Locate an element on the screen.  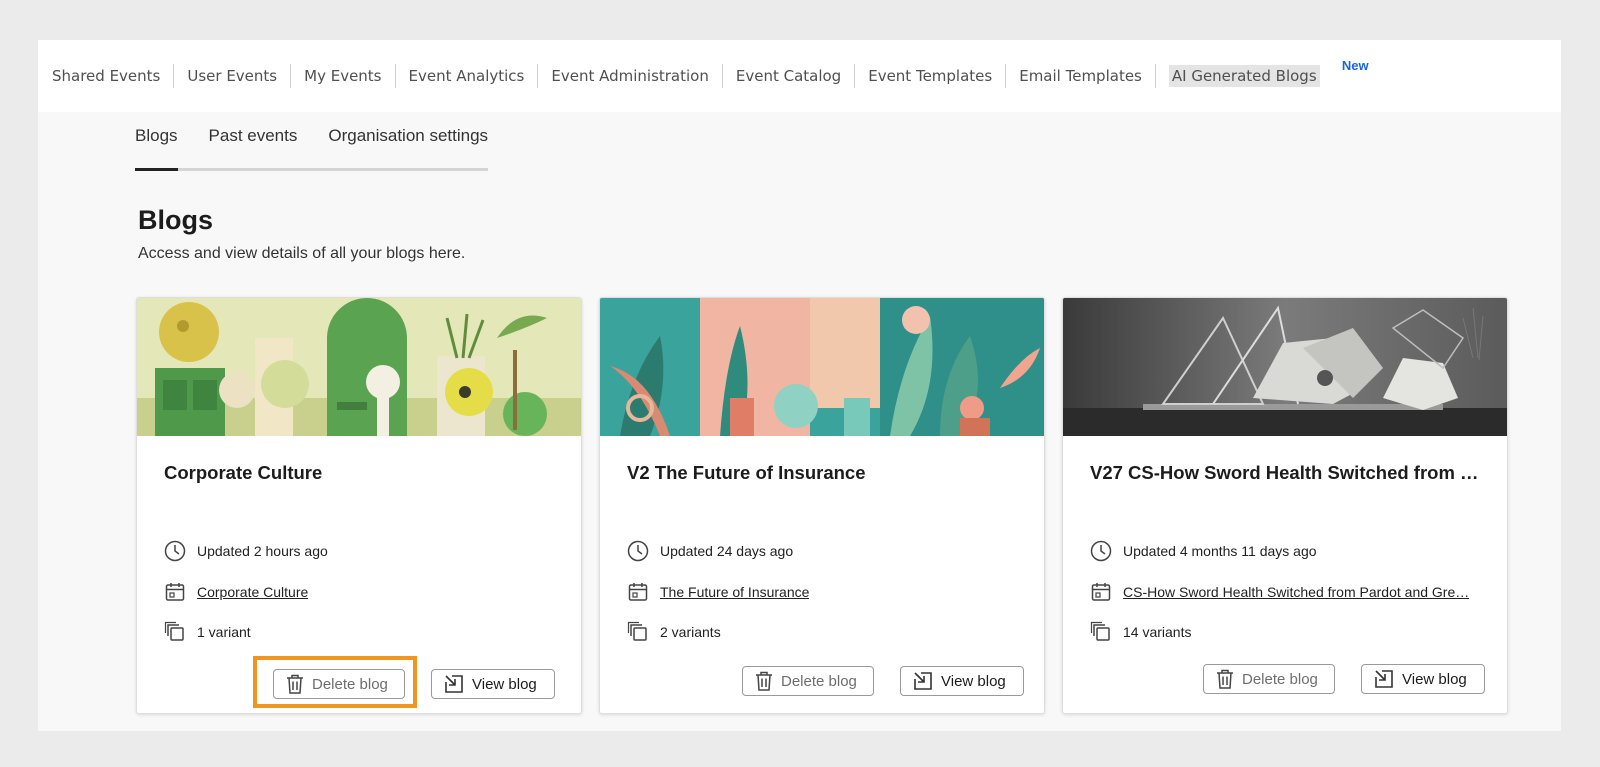
variants-text: 14 variants is located at coordinates (1157, 632).